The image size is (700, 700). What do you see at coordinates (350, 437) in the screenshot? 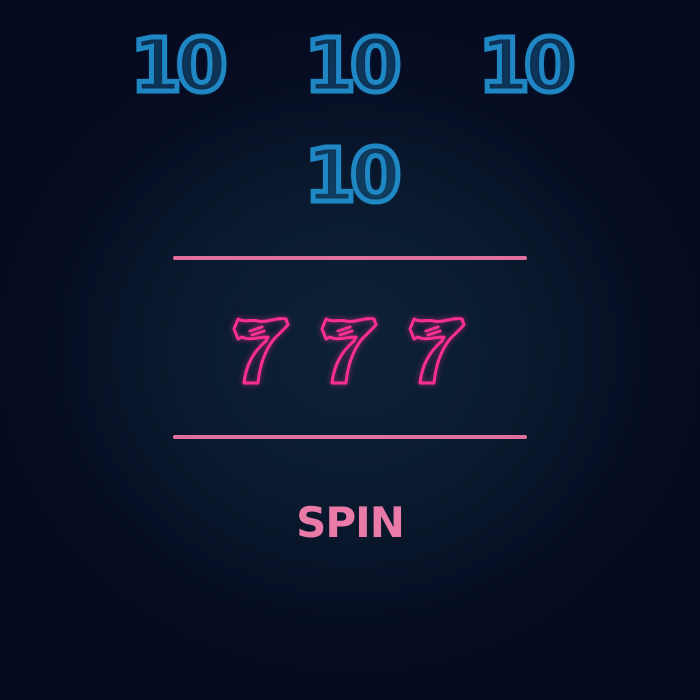
I see `reel-divider-bottom` at bounding box center [350, 437].